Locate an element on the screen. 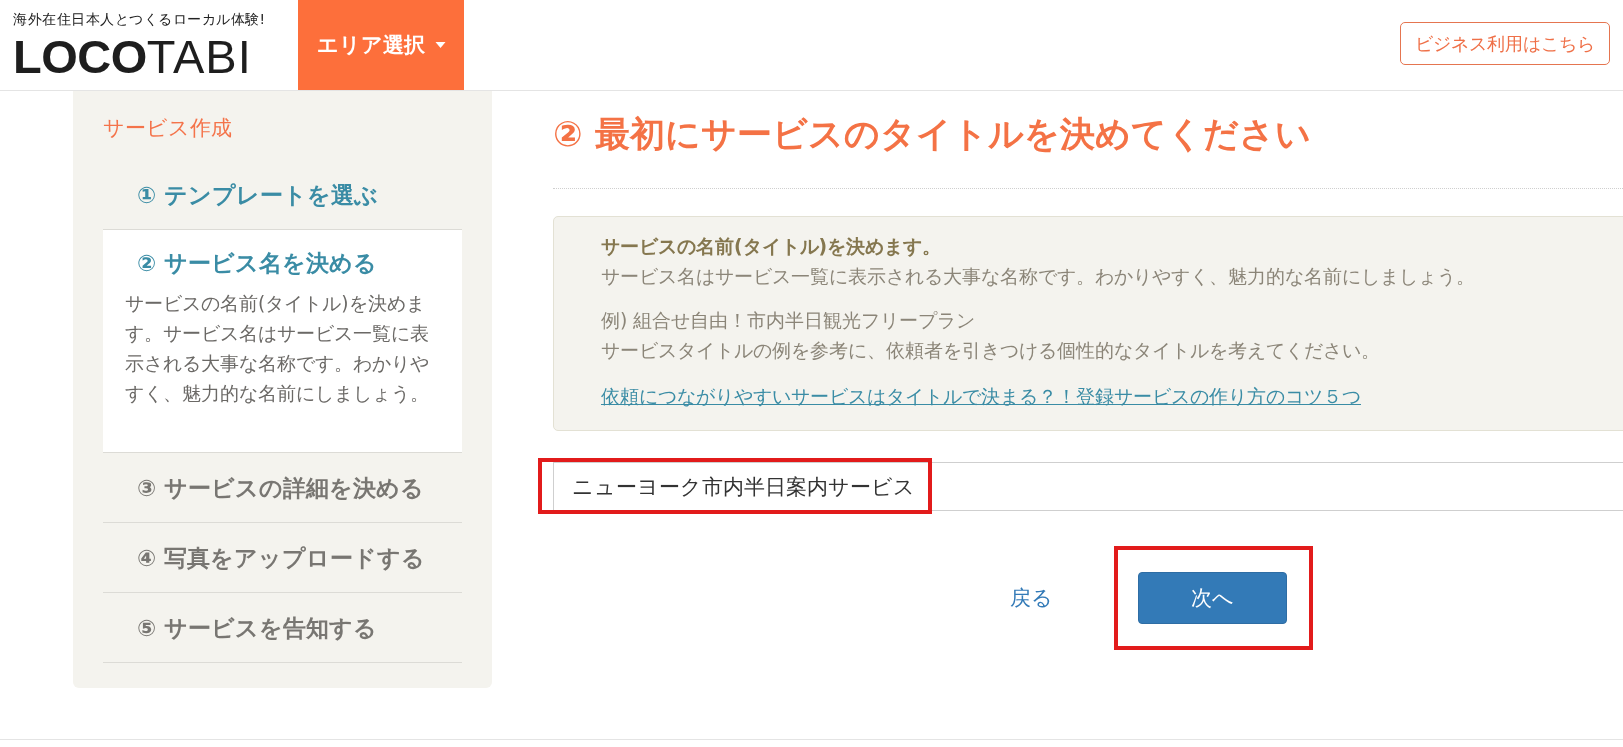 This screenshot has width=1623, height=747. step-label: ② サービス名を決める is located at coordinates (258, 263).